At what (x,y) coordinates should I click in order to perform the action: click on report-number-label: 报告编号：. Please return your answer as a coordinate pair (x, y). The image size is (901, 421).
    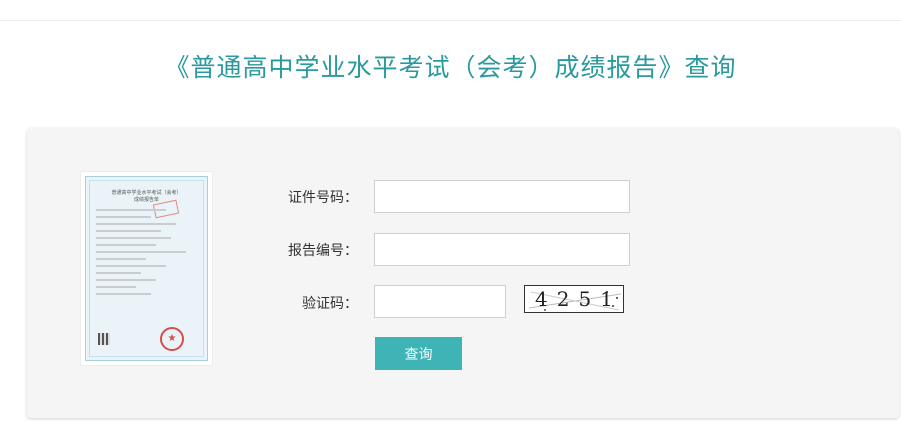
    Looking at the image, I should click on (323, 251).